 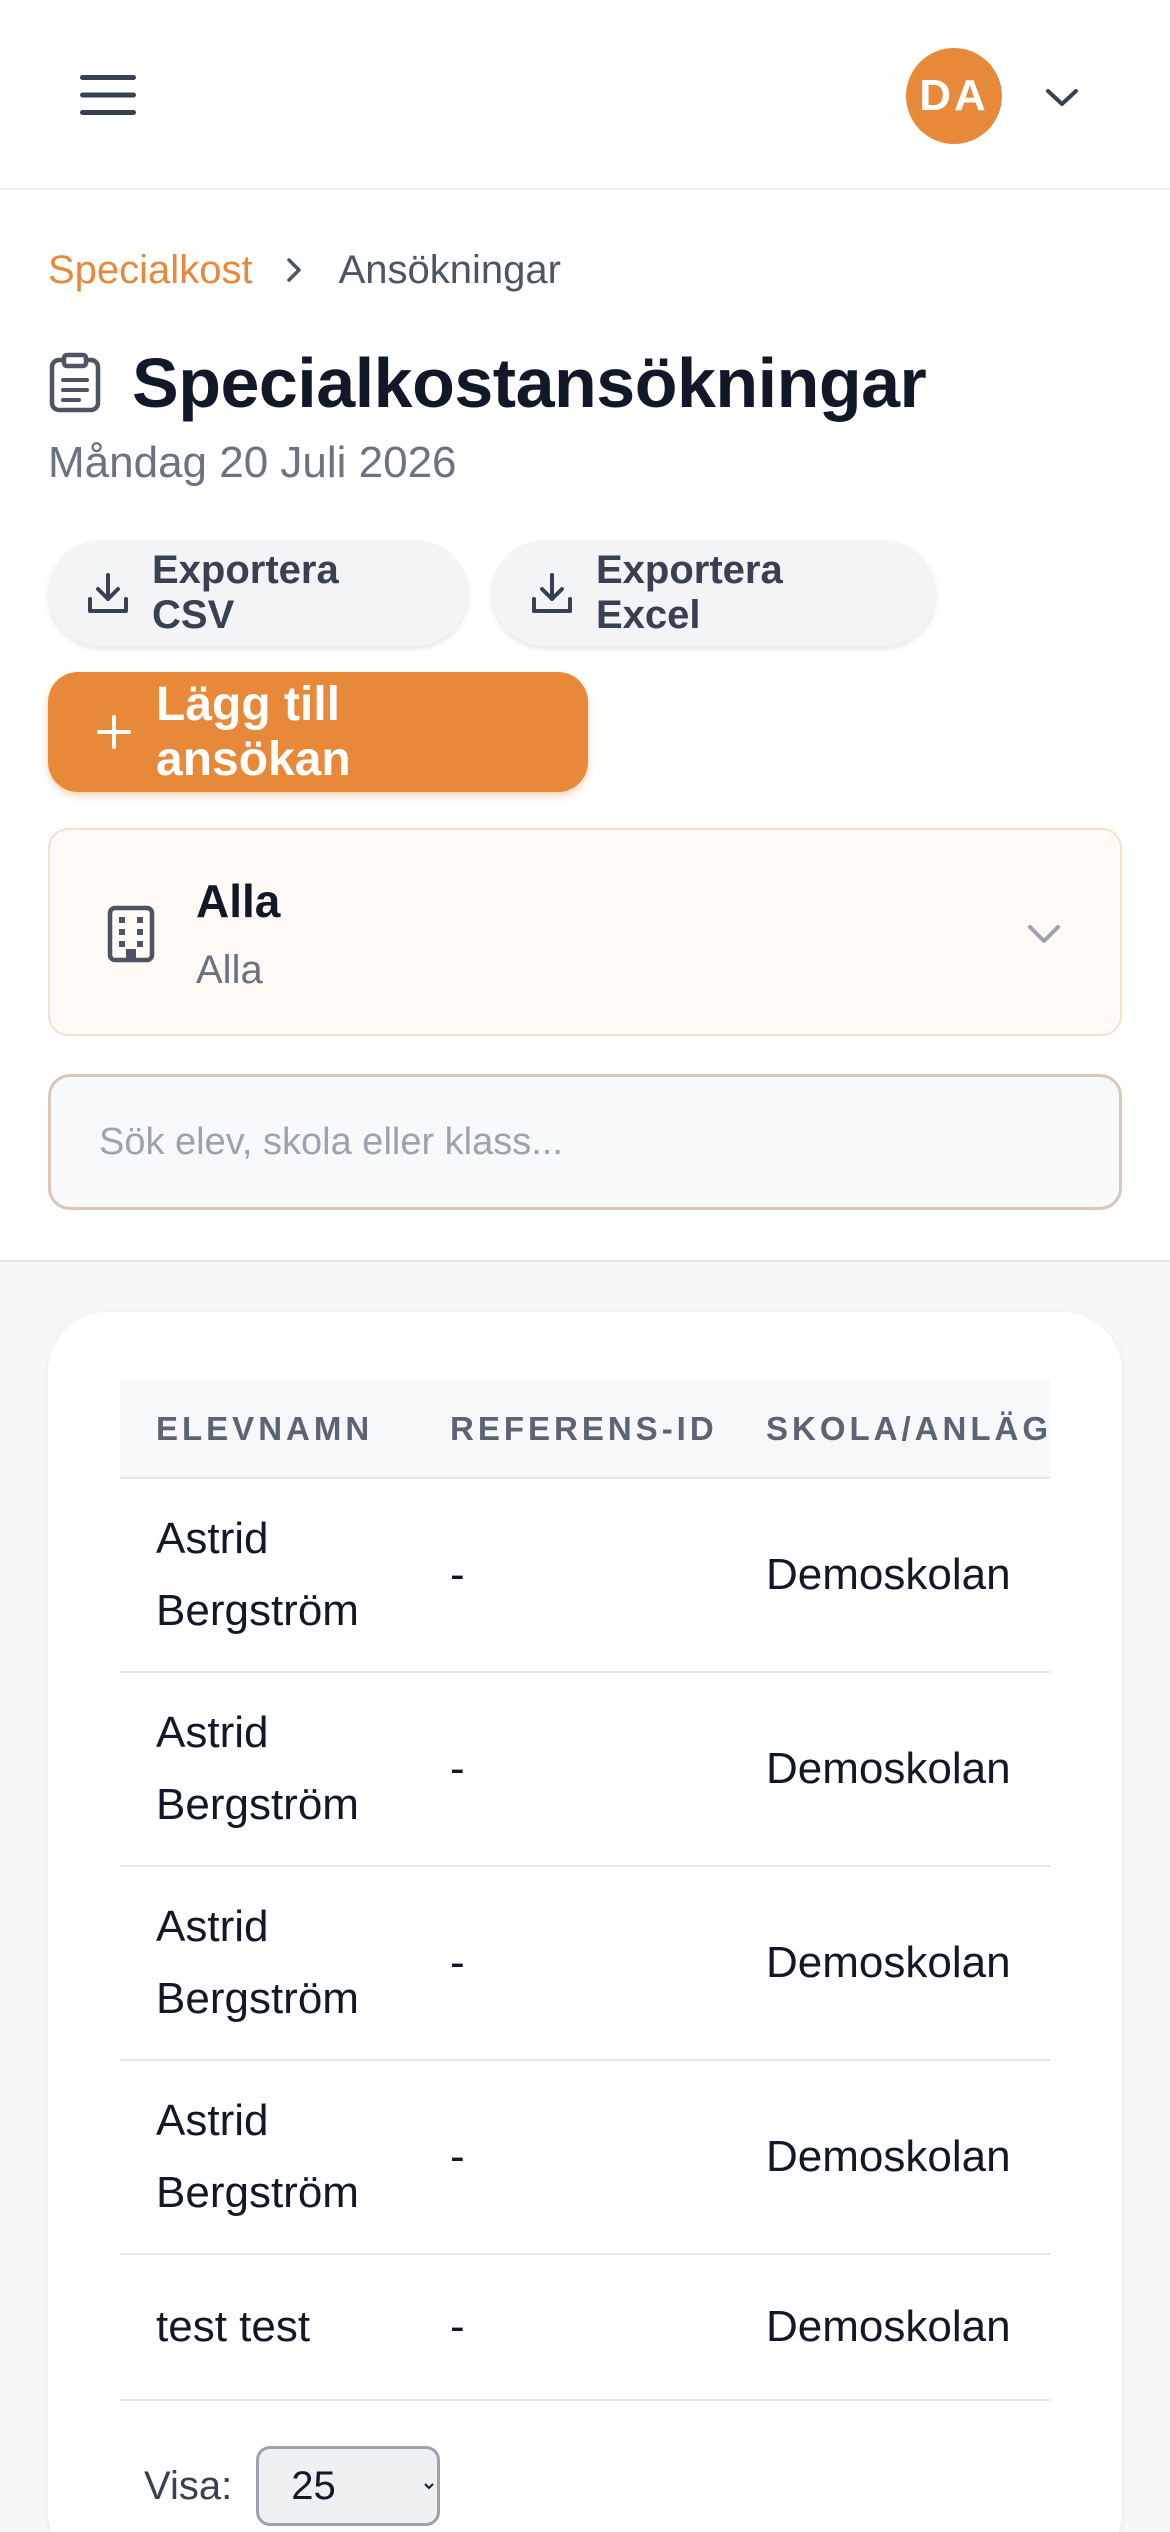 I want to click on page-size-select: 25, so click(x=348, y=2486).